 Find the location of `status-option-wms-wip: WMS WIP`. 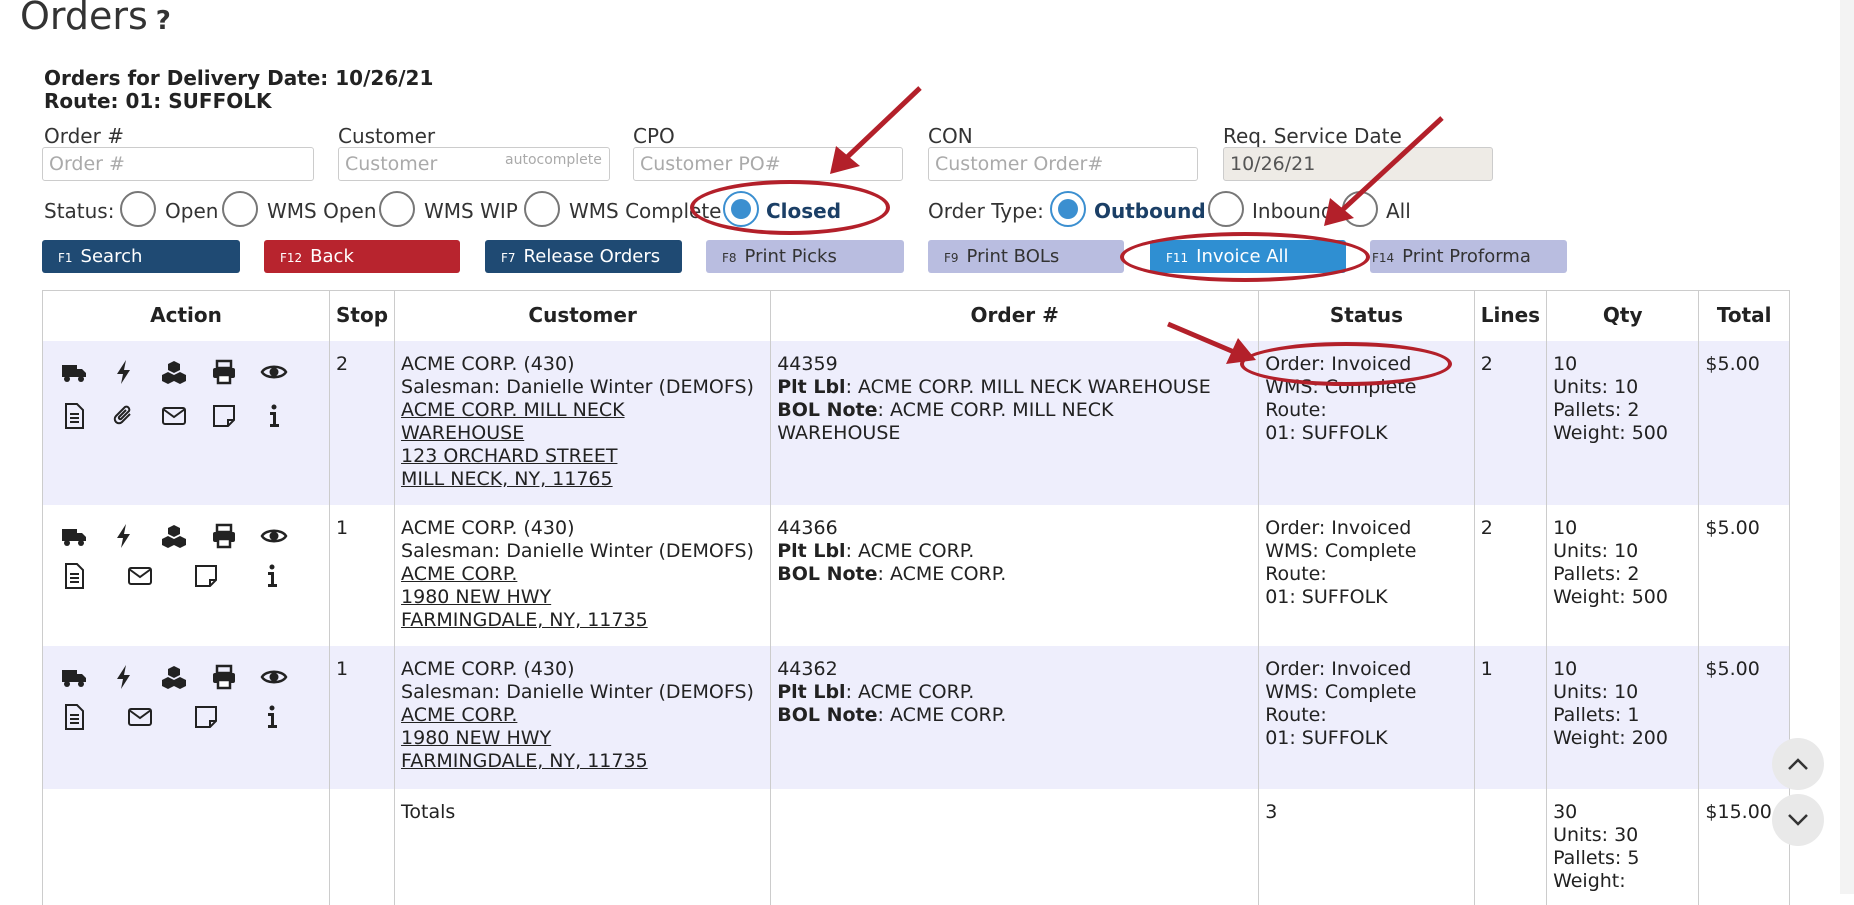

status-option-wms-wip: WMS WIP is located at coordinates (471, 211).